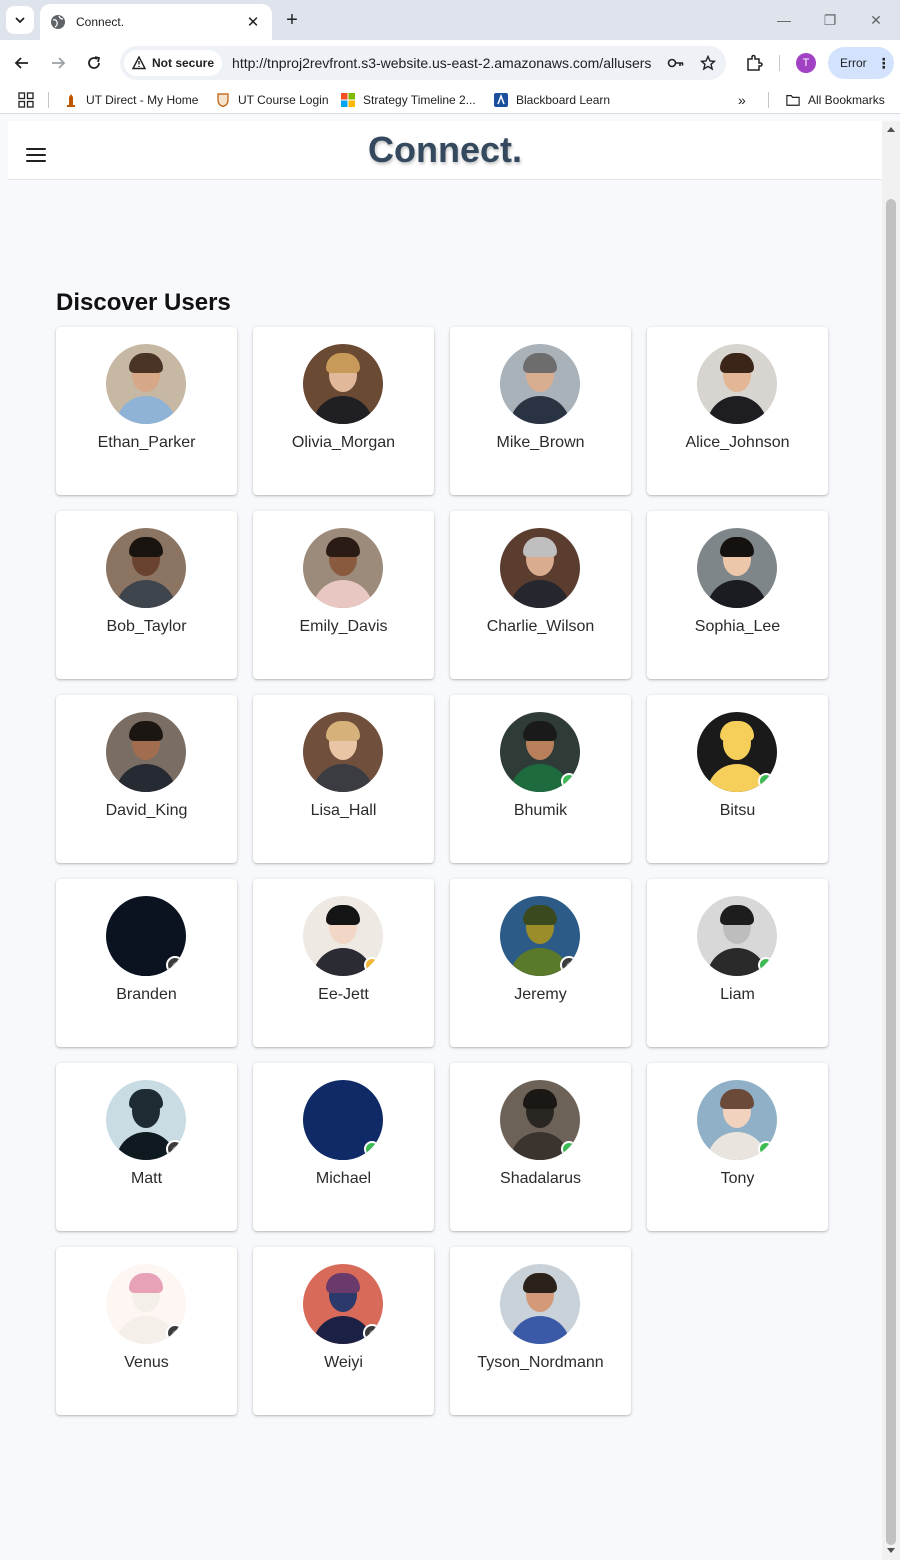  I want to click on user-card: Sophia_Lee, so click(737, 595).